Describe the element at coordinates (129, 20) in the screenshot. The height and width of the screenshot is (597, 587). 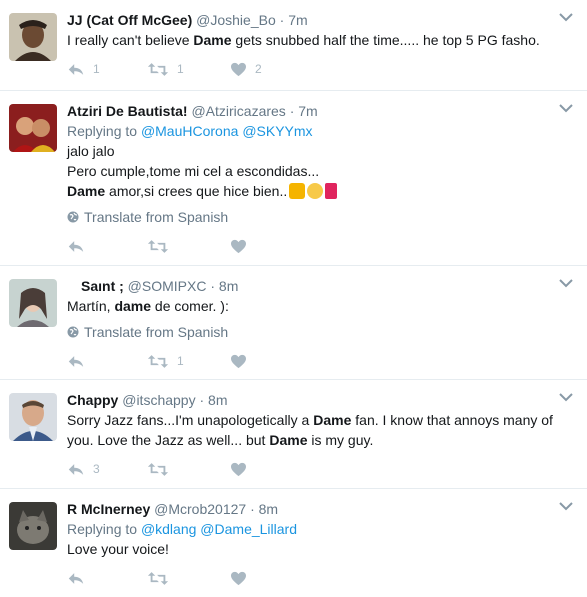
I see `display-name: JJ (Cat Off McGee)` at that location.